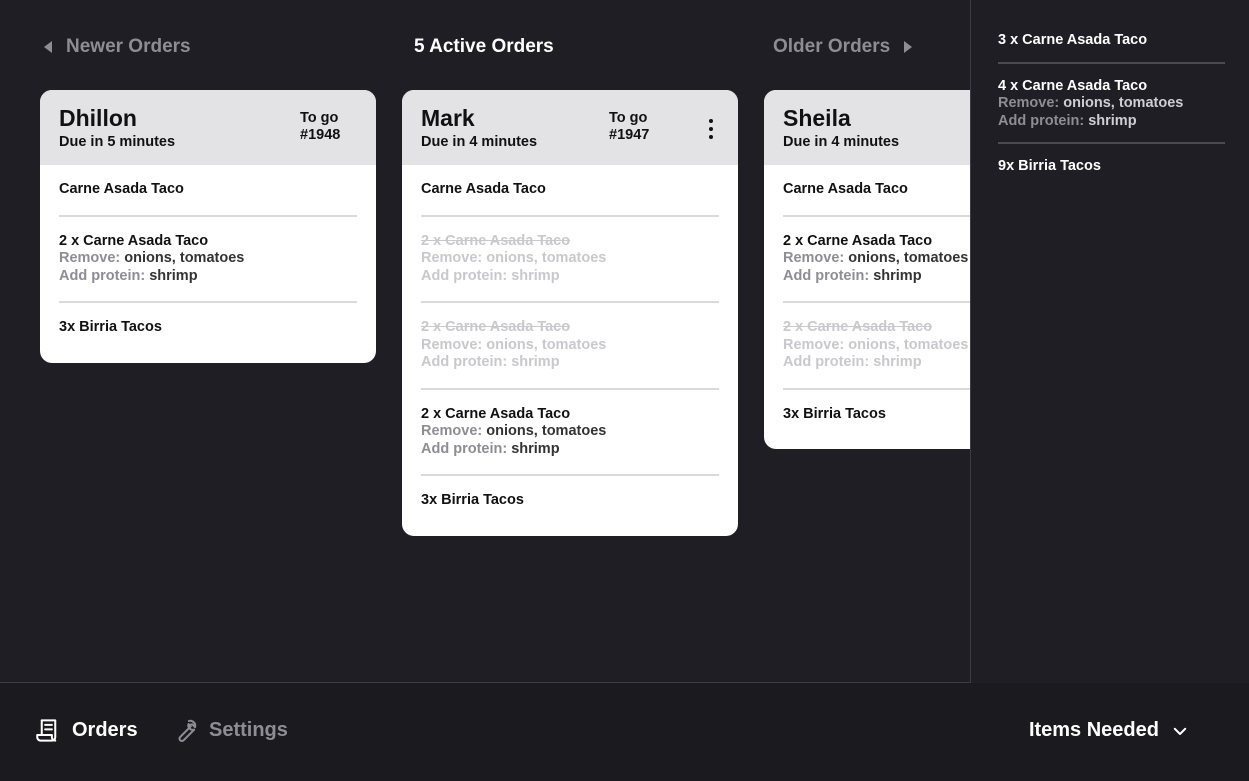 The image size is (1249, 781). I want to click on tab-orders: Orders, so click(86, 730).